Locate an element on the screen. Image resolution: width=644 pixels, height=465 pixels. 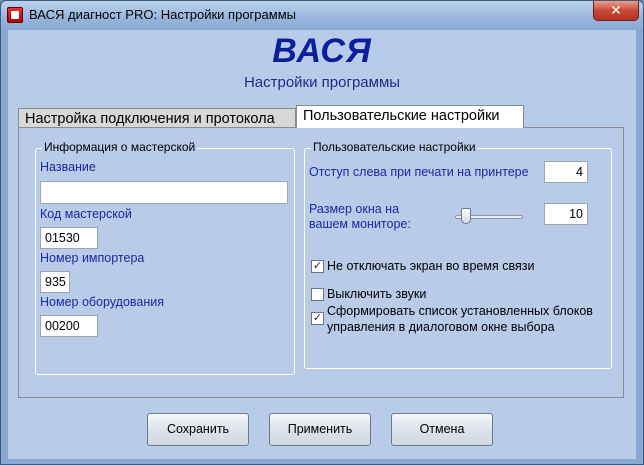
importer-field: 935 is located at coordinates (55, 282).